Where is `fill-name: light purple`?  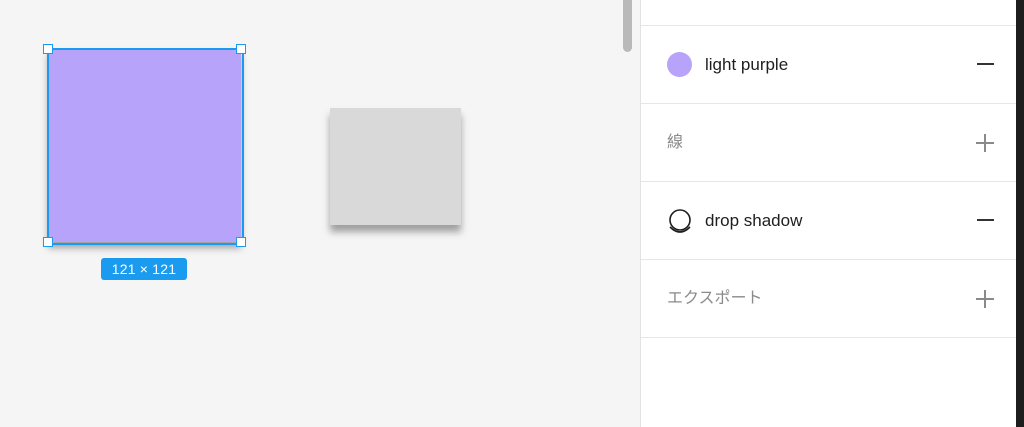 fill-name: light purple is located at coordinates (746, 65).